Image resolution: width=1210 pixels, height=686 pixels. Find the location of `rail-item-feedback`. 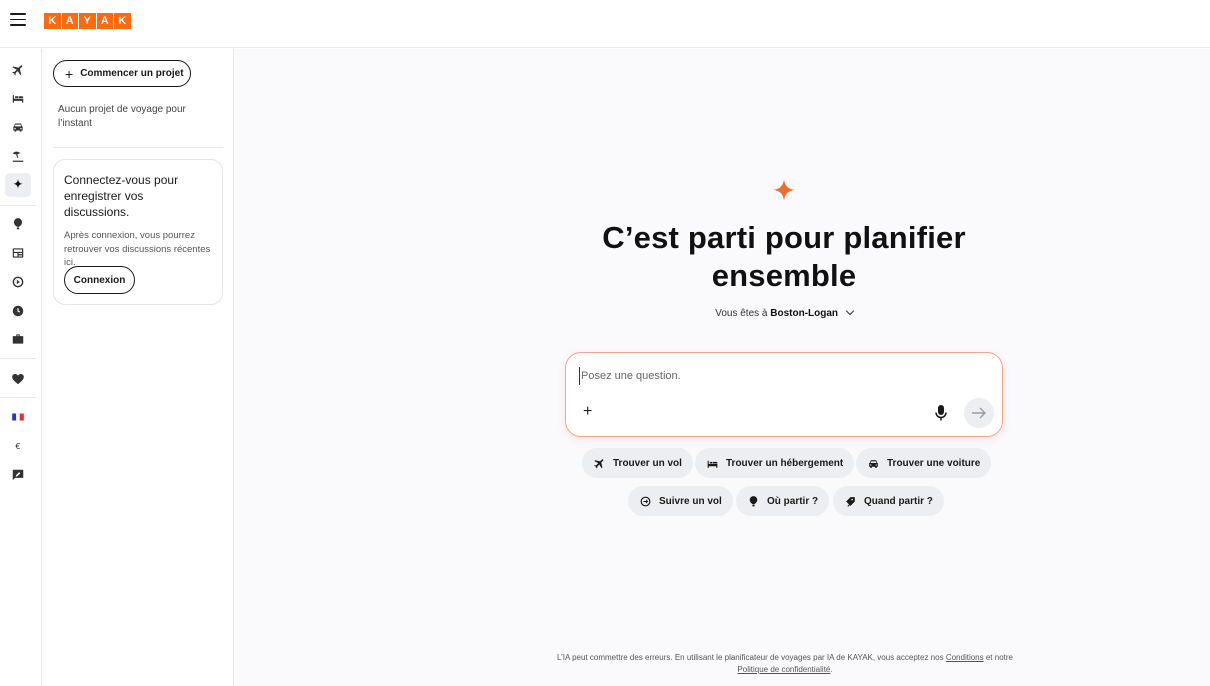

rail-item-feedback is located at coordinates (18, 475).